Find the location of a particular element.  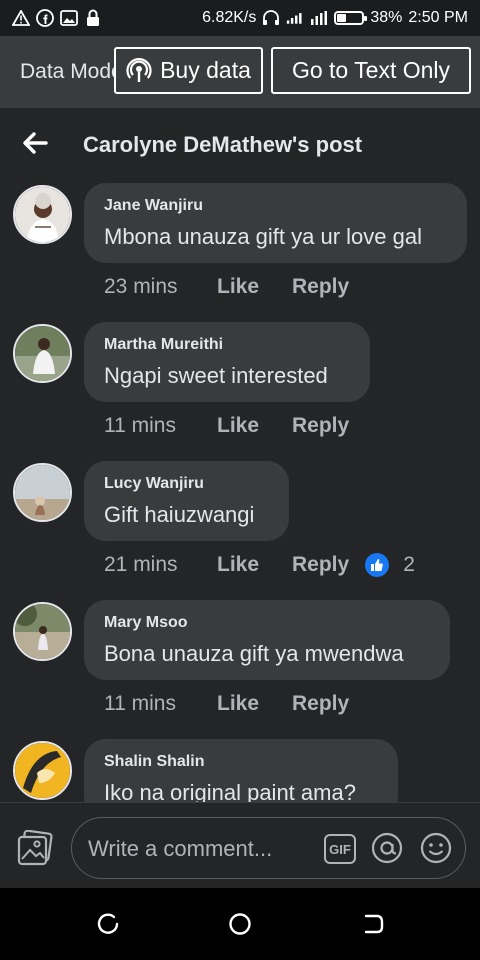

system-nav-bar is located at coordinates (240, 924).